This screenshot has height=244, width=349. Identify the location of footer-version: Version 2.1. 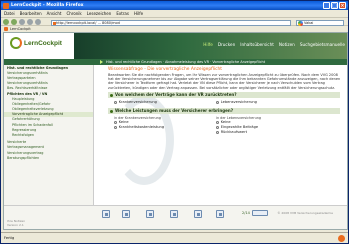
(15, 224).